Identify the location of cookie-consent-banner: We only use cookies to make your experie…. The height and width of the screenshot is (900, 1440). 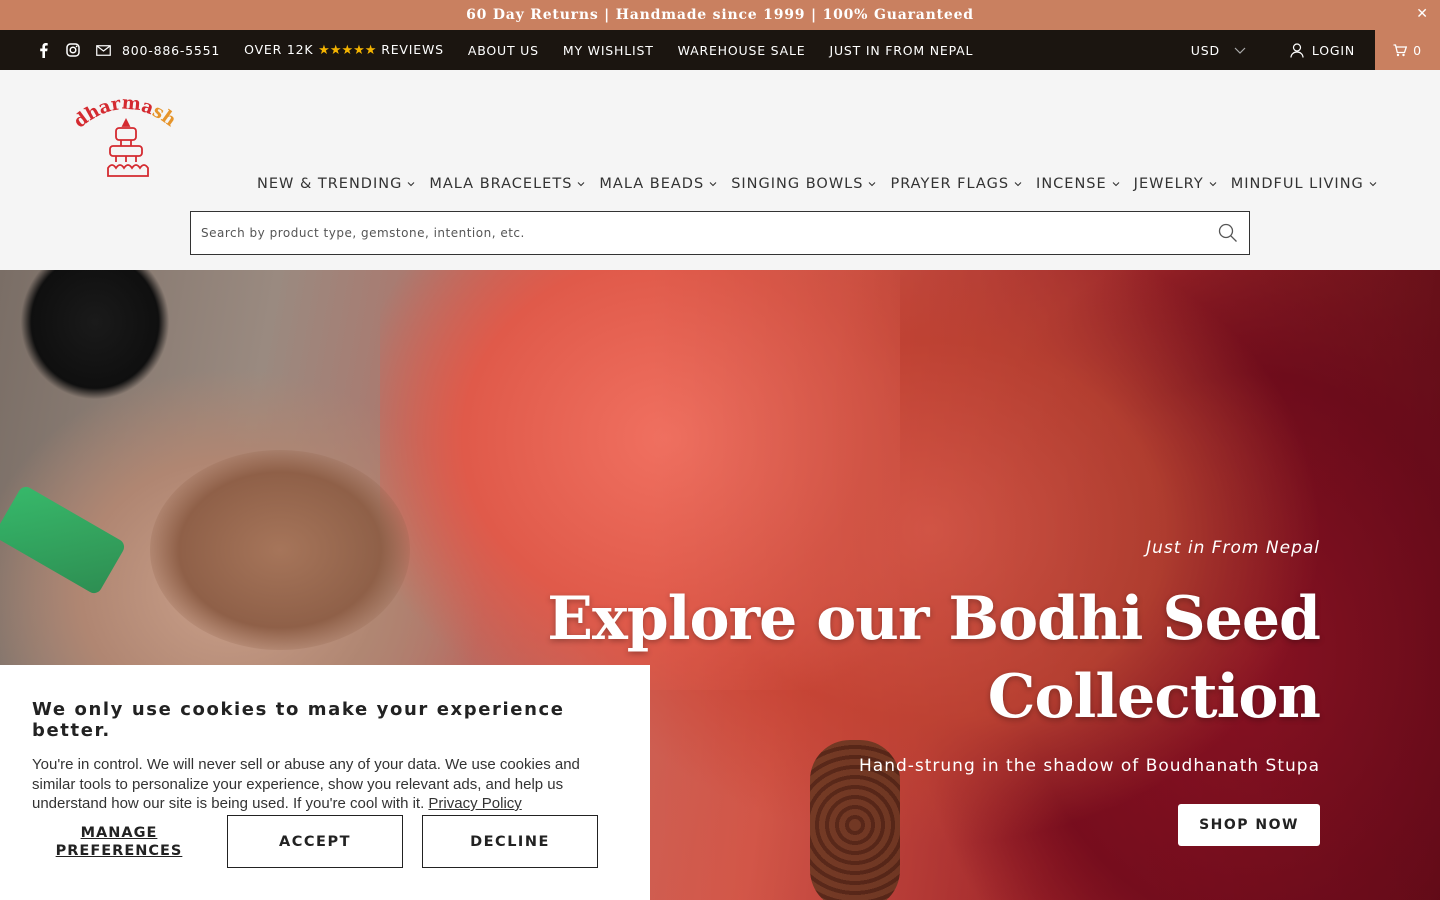
(325, 782).